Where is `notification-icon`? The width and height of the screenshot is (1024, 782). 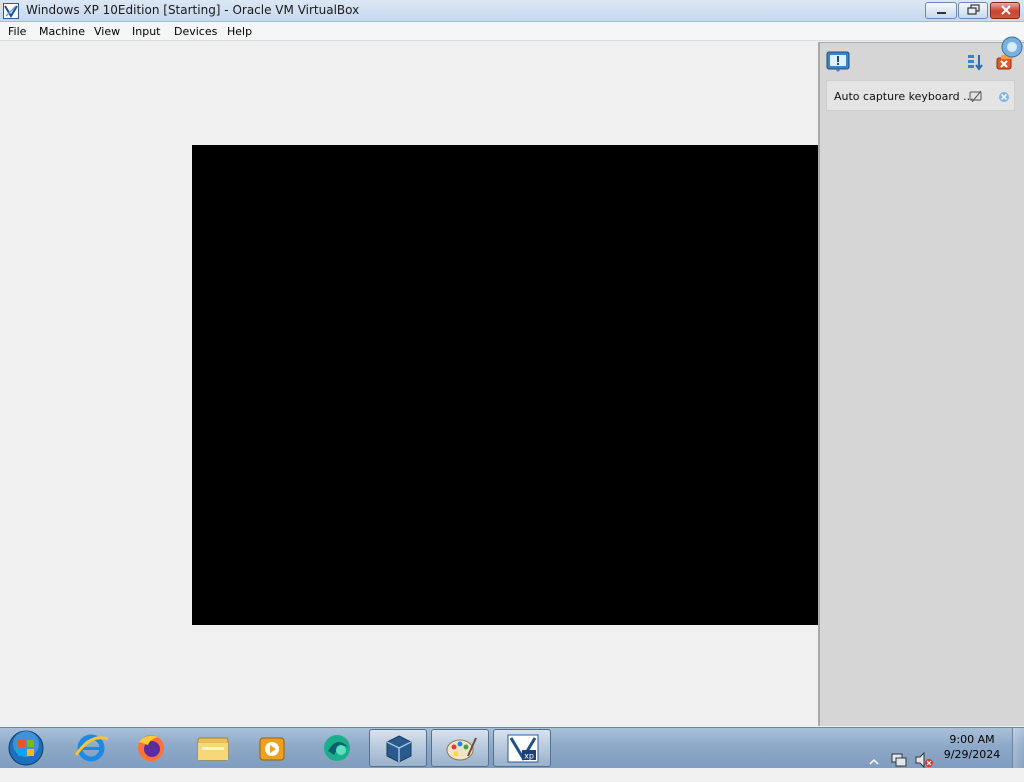 notification-icon is located at coordinates (838, 62).